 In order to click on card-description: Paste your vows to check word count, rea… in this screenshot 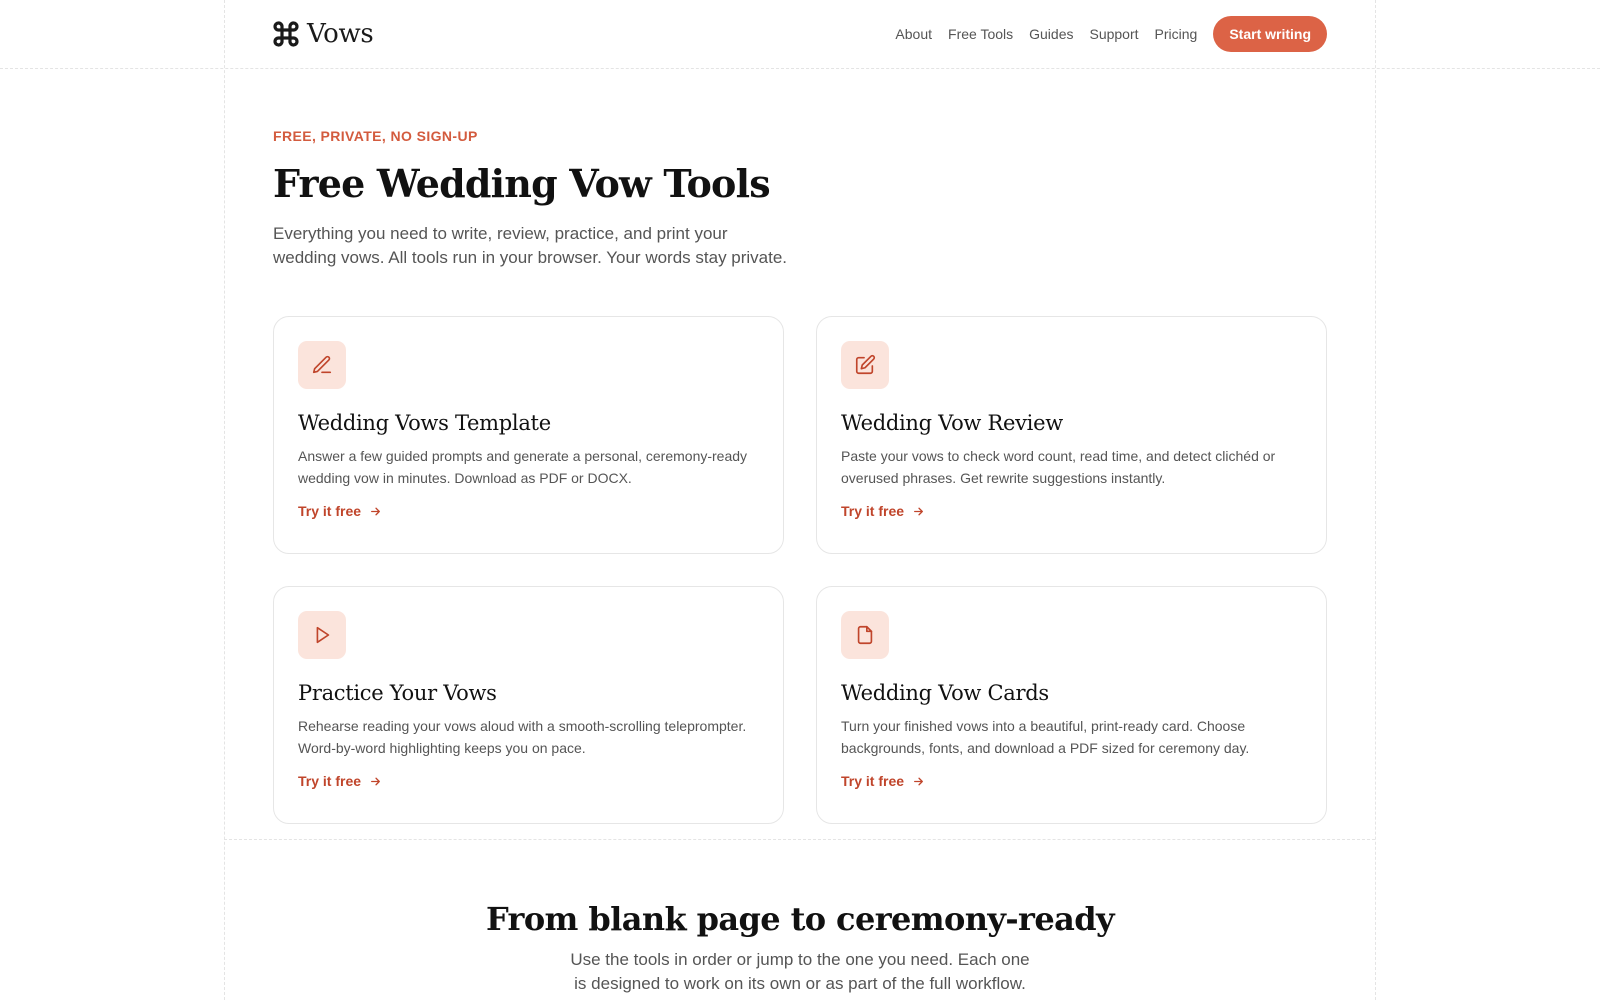, I will do `click(1058, 467)`.